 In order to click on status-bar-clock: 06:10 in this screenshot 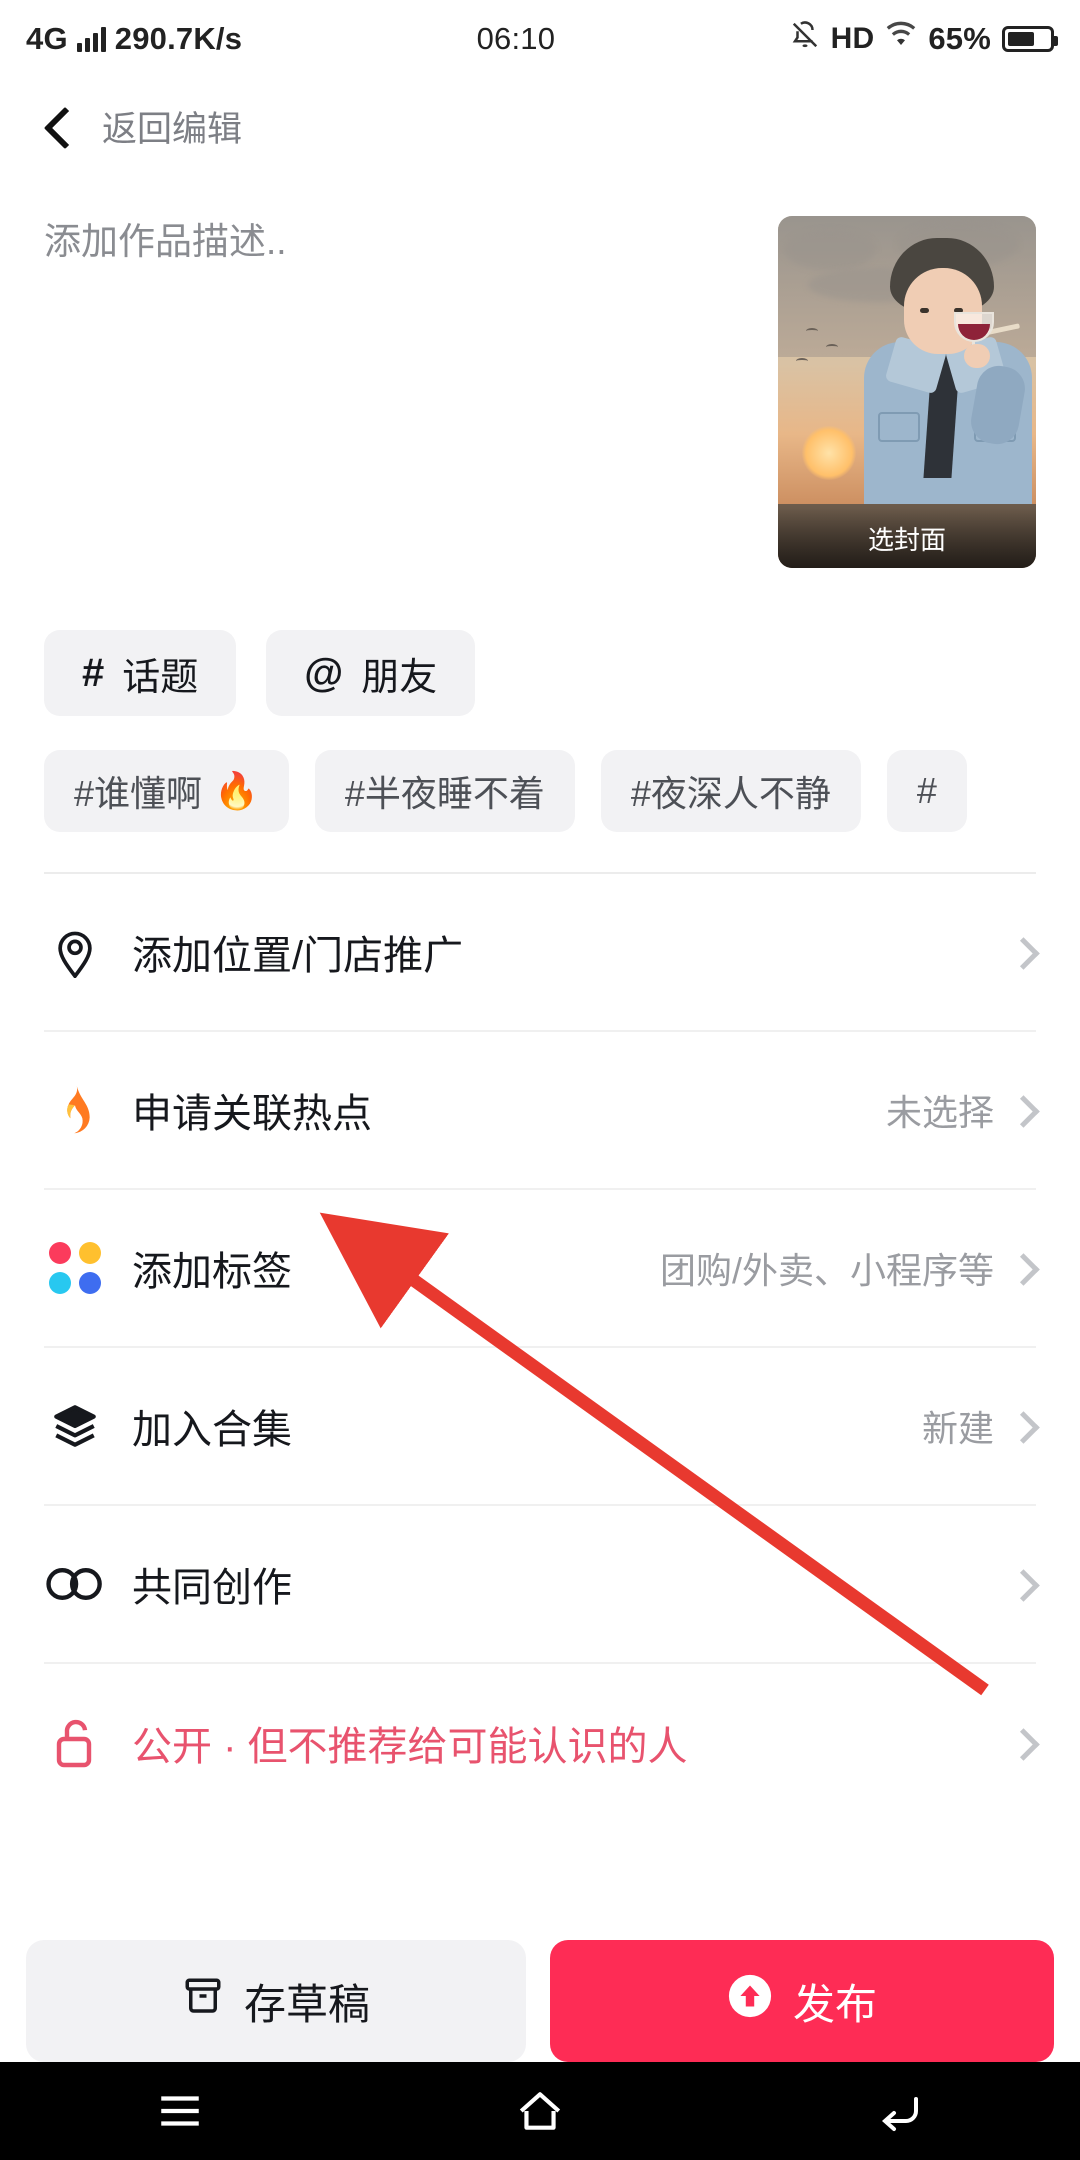, I will do `click(516, 38)`.